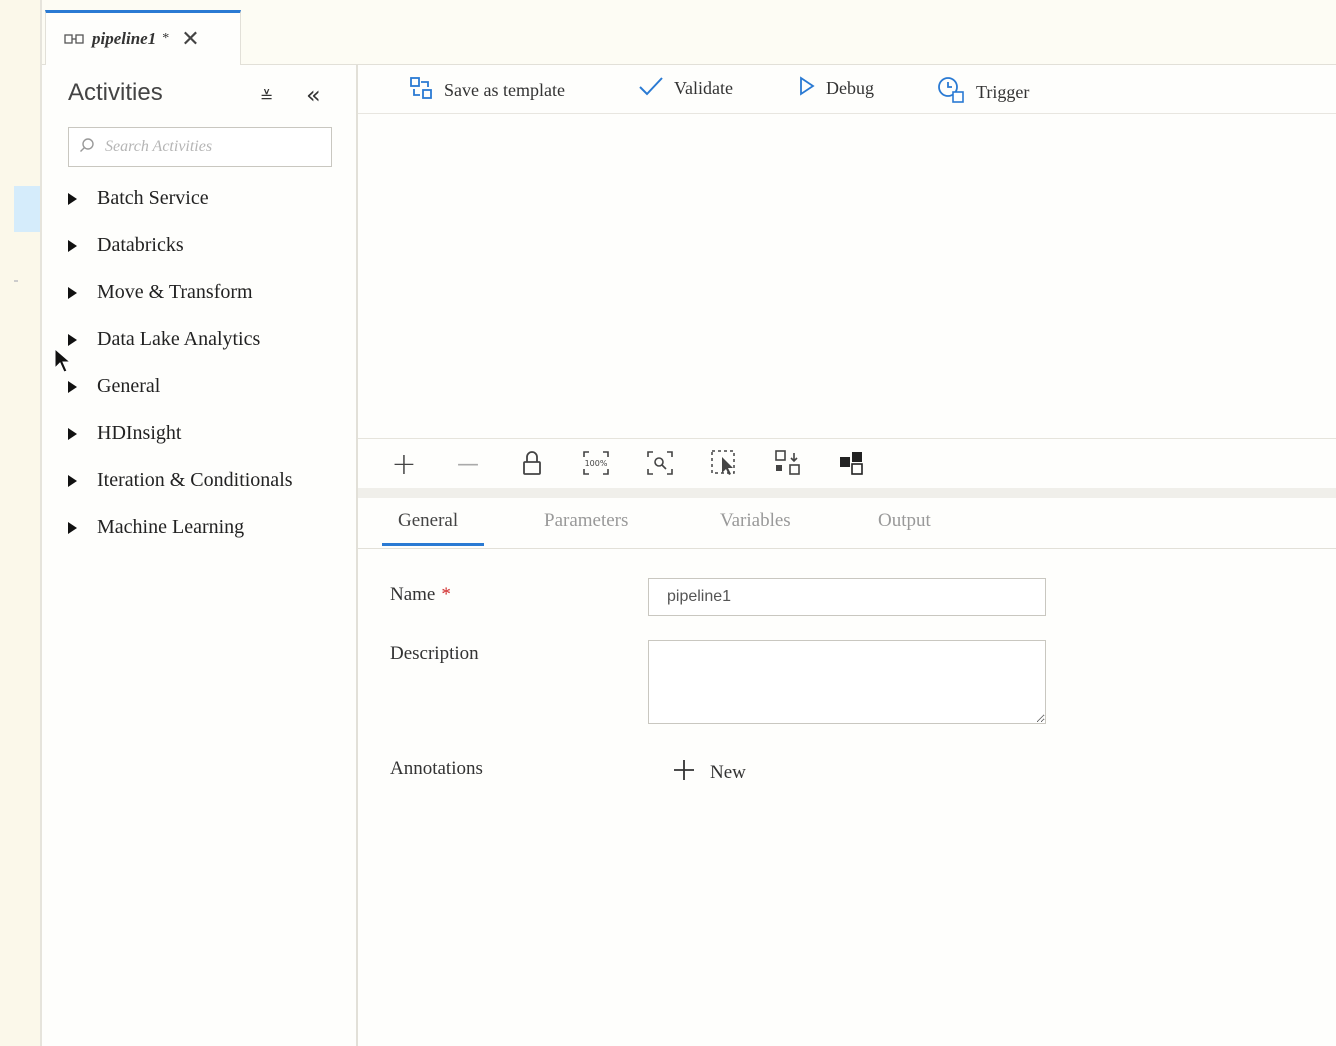 The image size is (1336, 1046). I want to click on validate-button: Validate, so click(685, 88).